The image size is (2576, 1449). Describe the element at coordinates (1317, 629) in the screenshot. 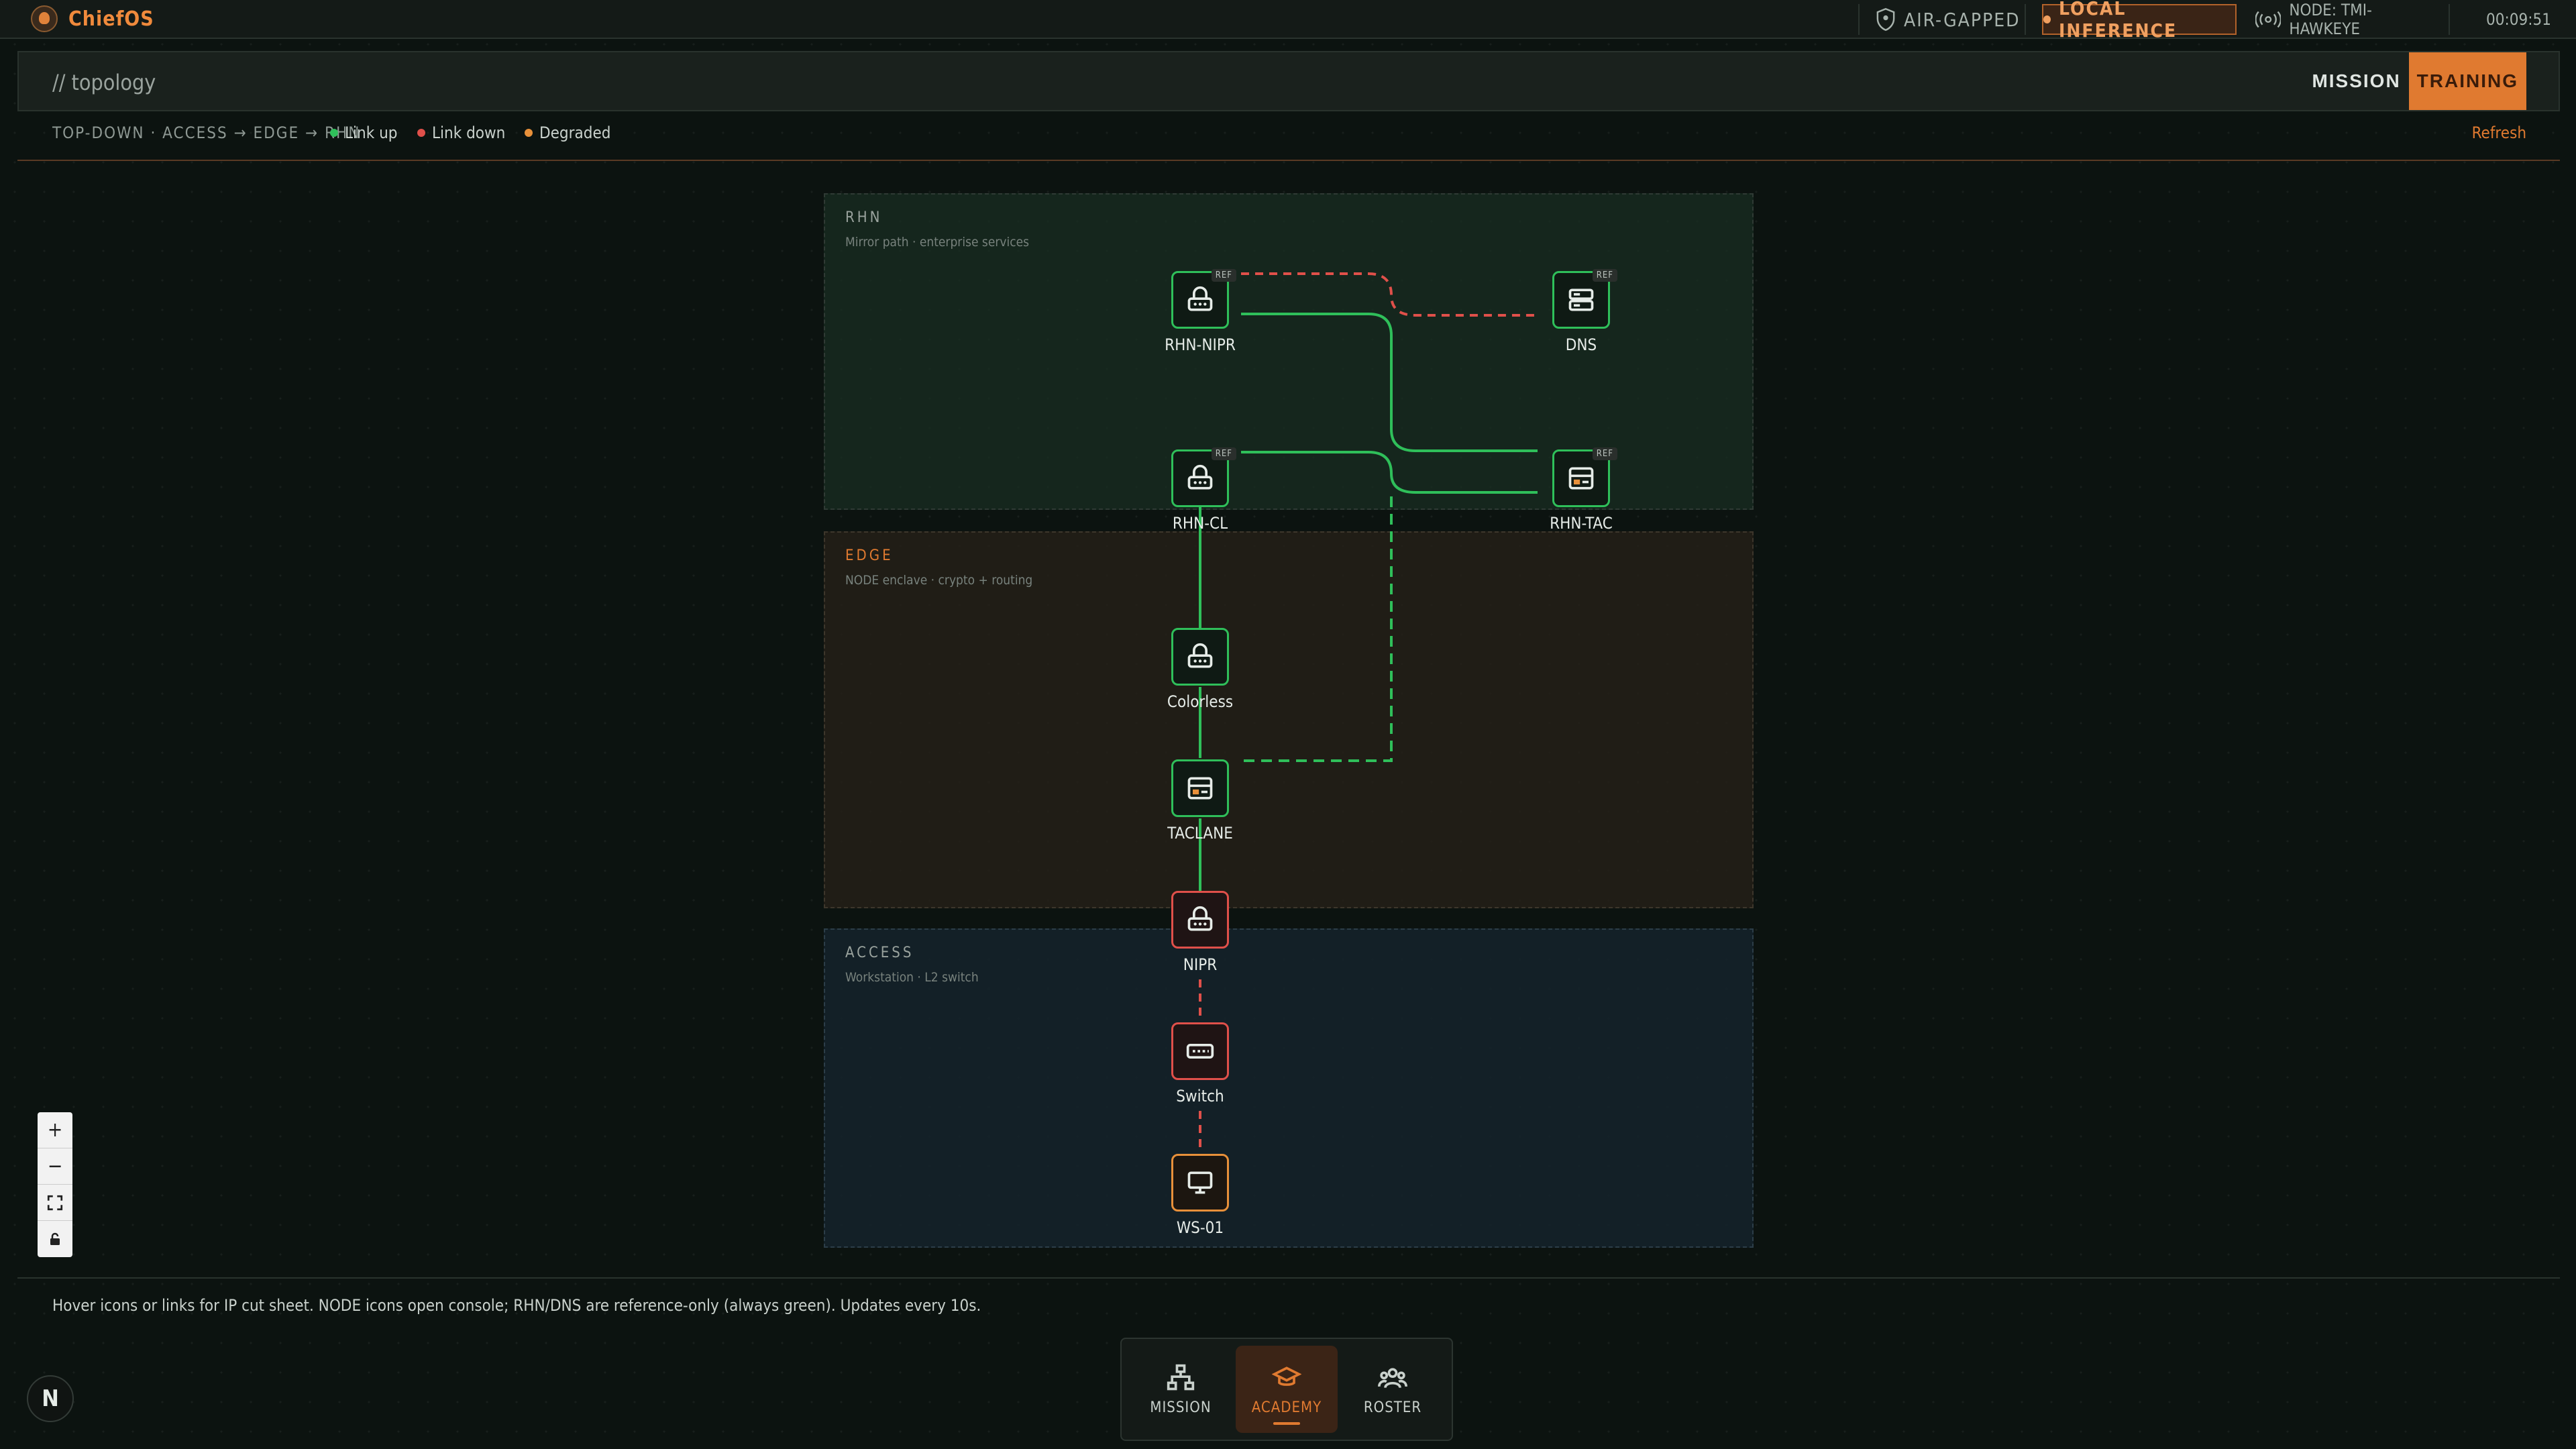

I see `link-taclane-rhn-tac` at that location.